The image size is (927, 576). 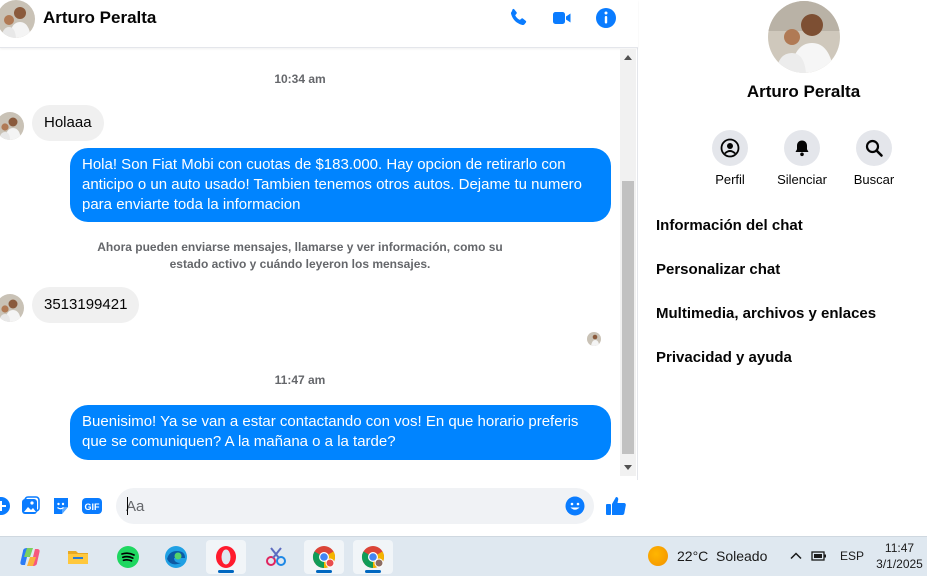 What do you see at coordinates (658, 556) in the screenshot?
I see `sun-icon` at bounding box center [658, 556].